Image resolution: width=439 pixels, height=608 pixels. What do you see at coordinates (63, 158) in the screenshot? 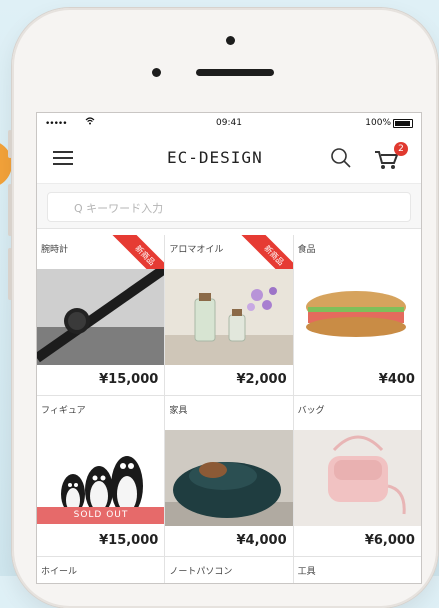
I see `menu-icon` at bounding box center [63, 158].